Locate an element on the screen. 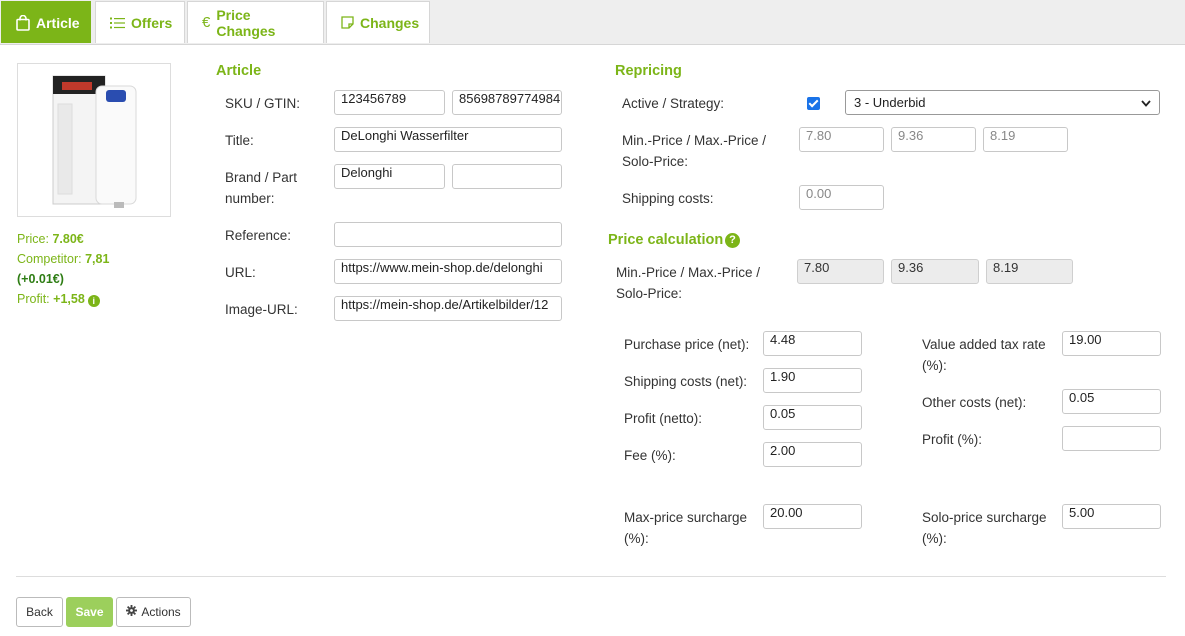 This screenshot has width=1185, height=636. competitor-diff: (+0.01€) is located at coordinates (40, 279).